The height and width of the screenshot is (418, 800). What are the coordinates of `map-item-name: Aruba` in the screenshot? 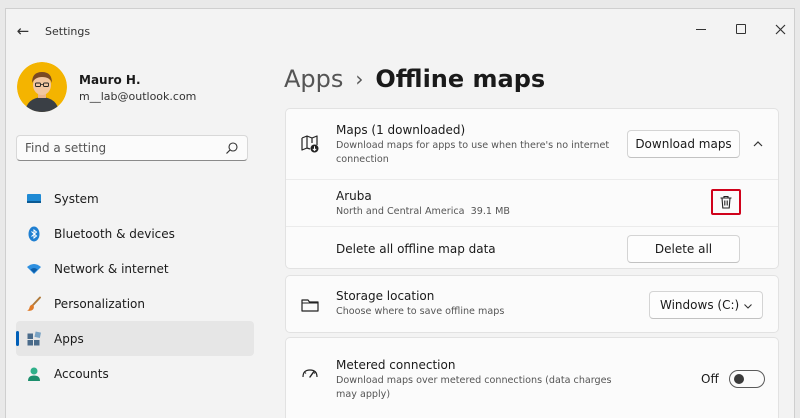 It's located at (354, 196).